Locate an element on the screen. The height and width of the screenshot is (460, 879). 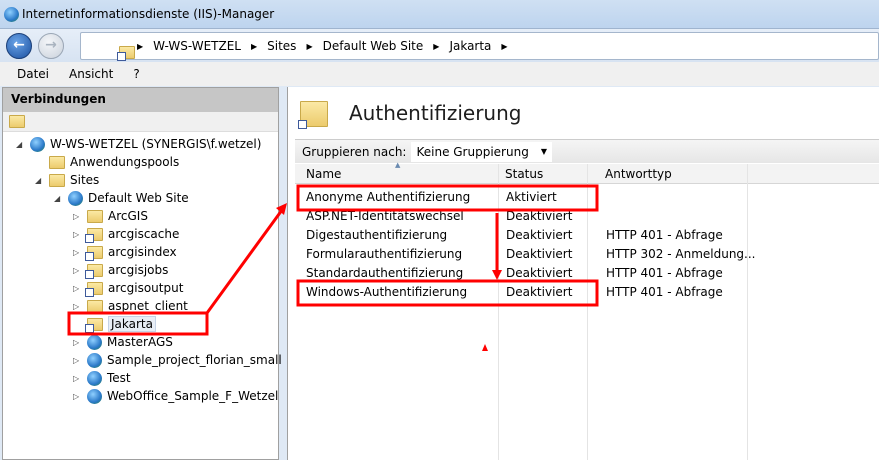
cursor-mark-icon is located at coordinates (485, 347).